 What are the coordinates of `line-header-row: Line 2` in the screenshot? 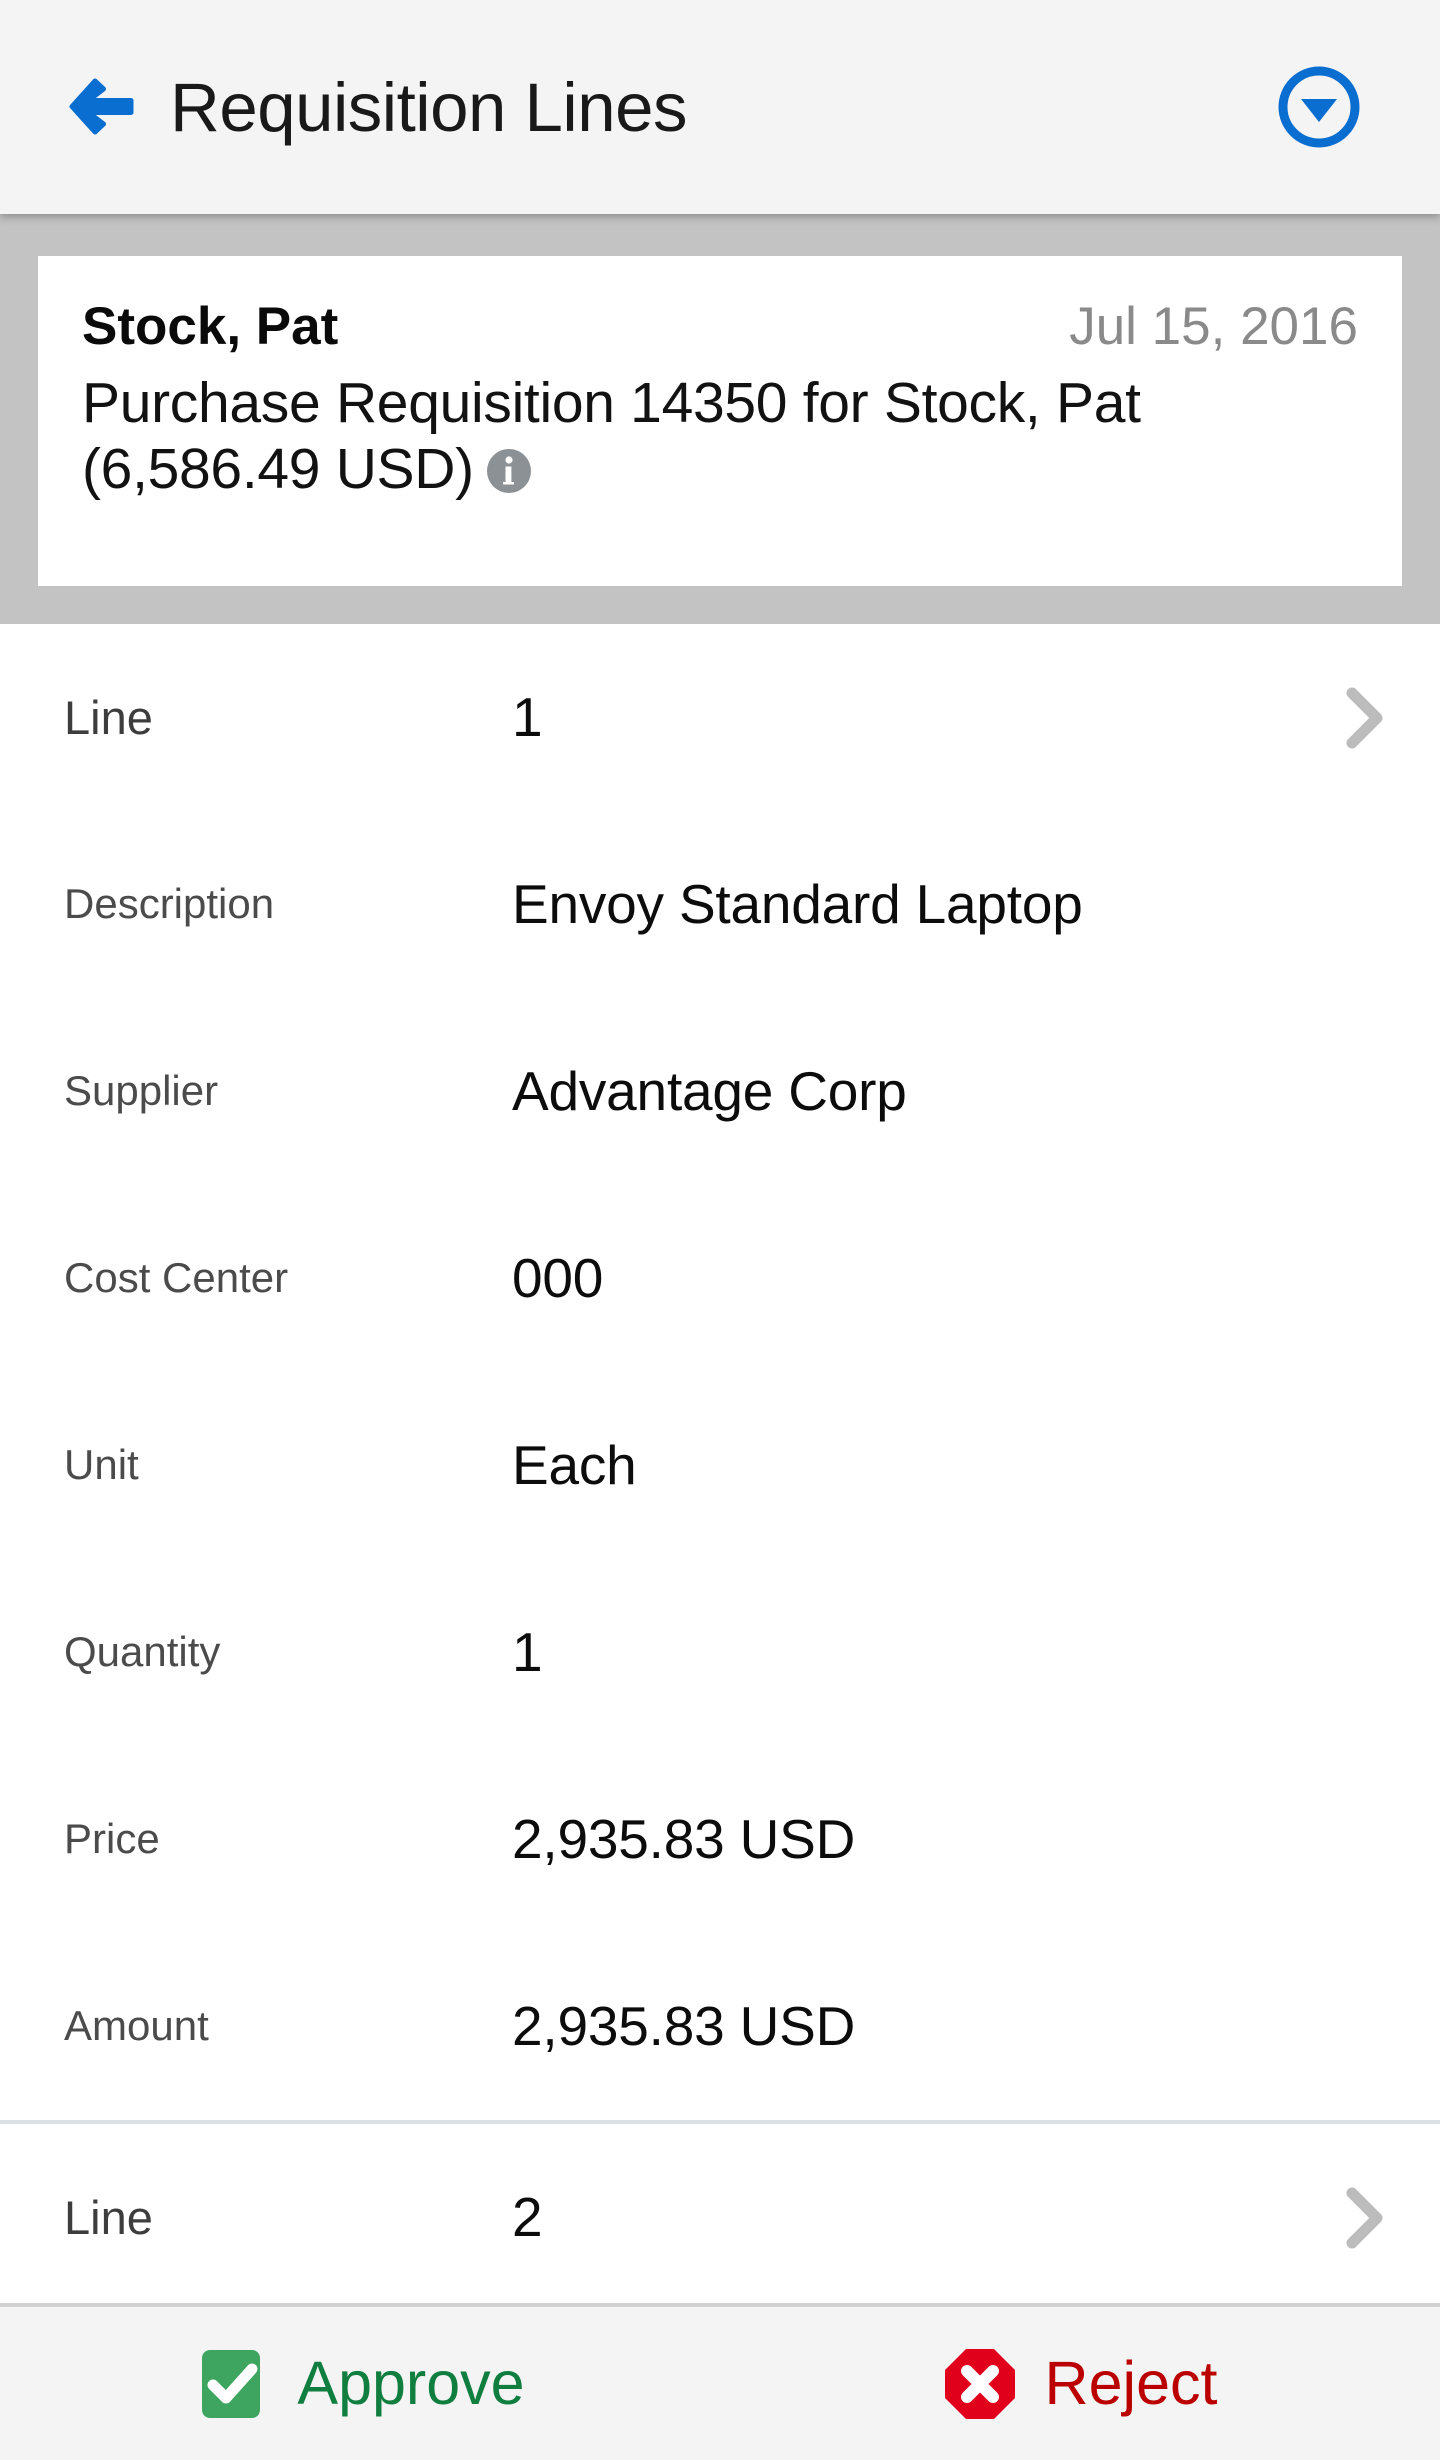 It's located at (720, 2217).